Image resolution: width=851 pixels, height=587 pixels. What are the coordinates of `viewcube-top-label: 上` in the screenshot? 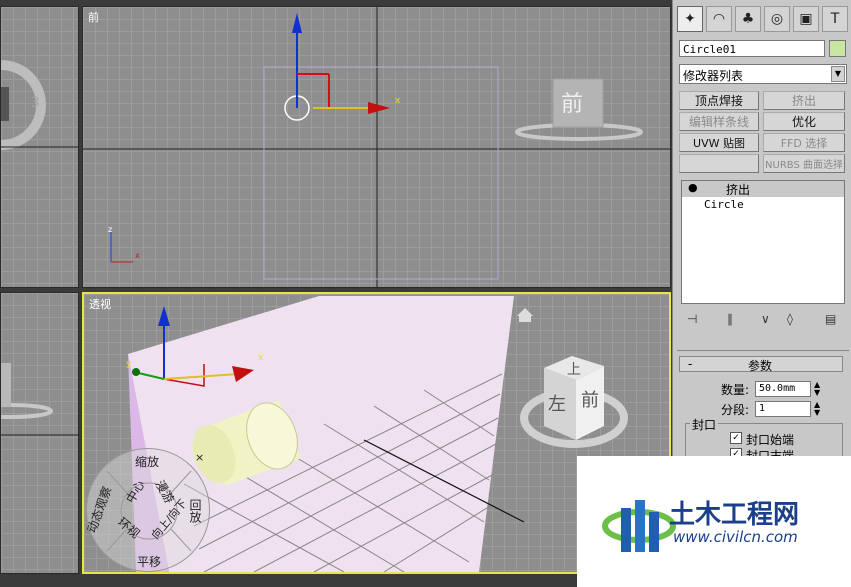 It's located at (574, 370).